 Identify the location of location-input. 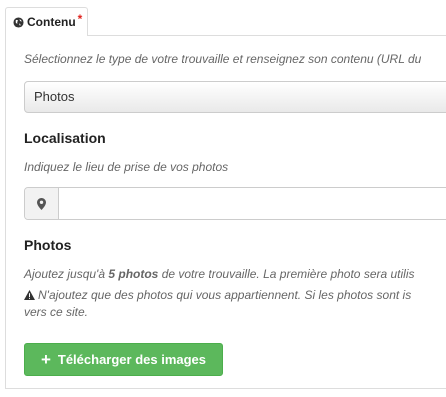
(252, 203).